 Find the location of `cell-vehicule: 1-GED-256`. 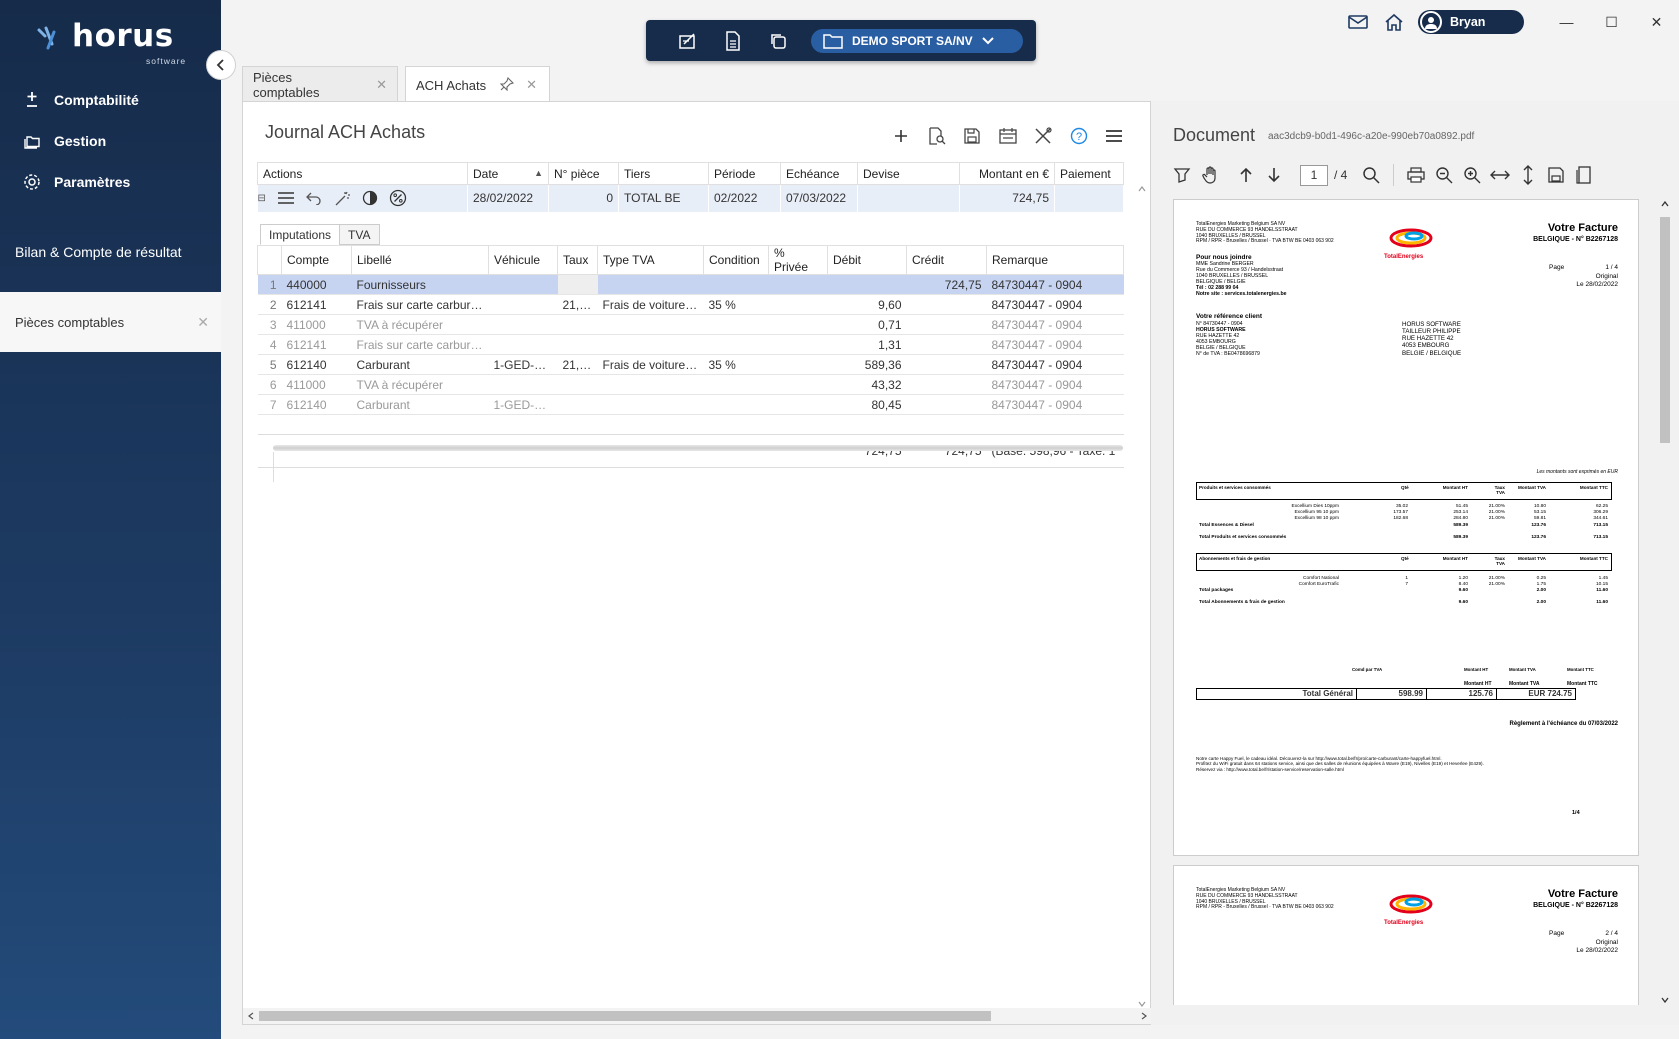

cell-vehicule: 1-GED-256 is located at coordinates (523, 364).